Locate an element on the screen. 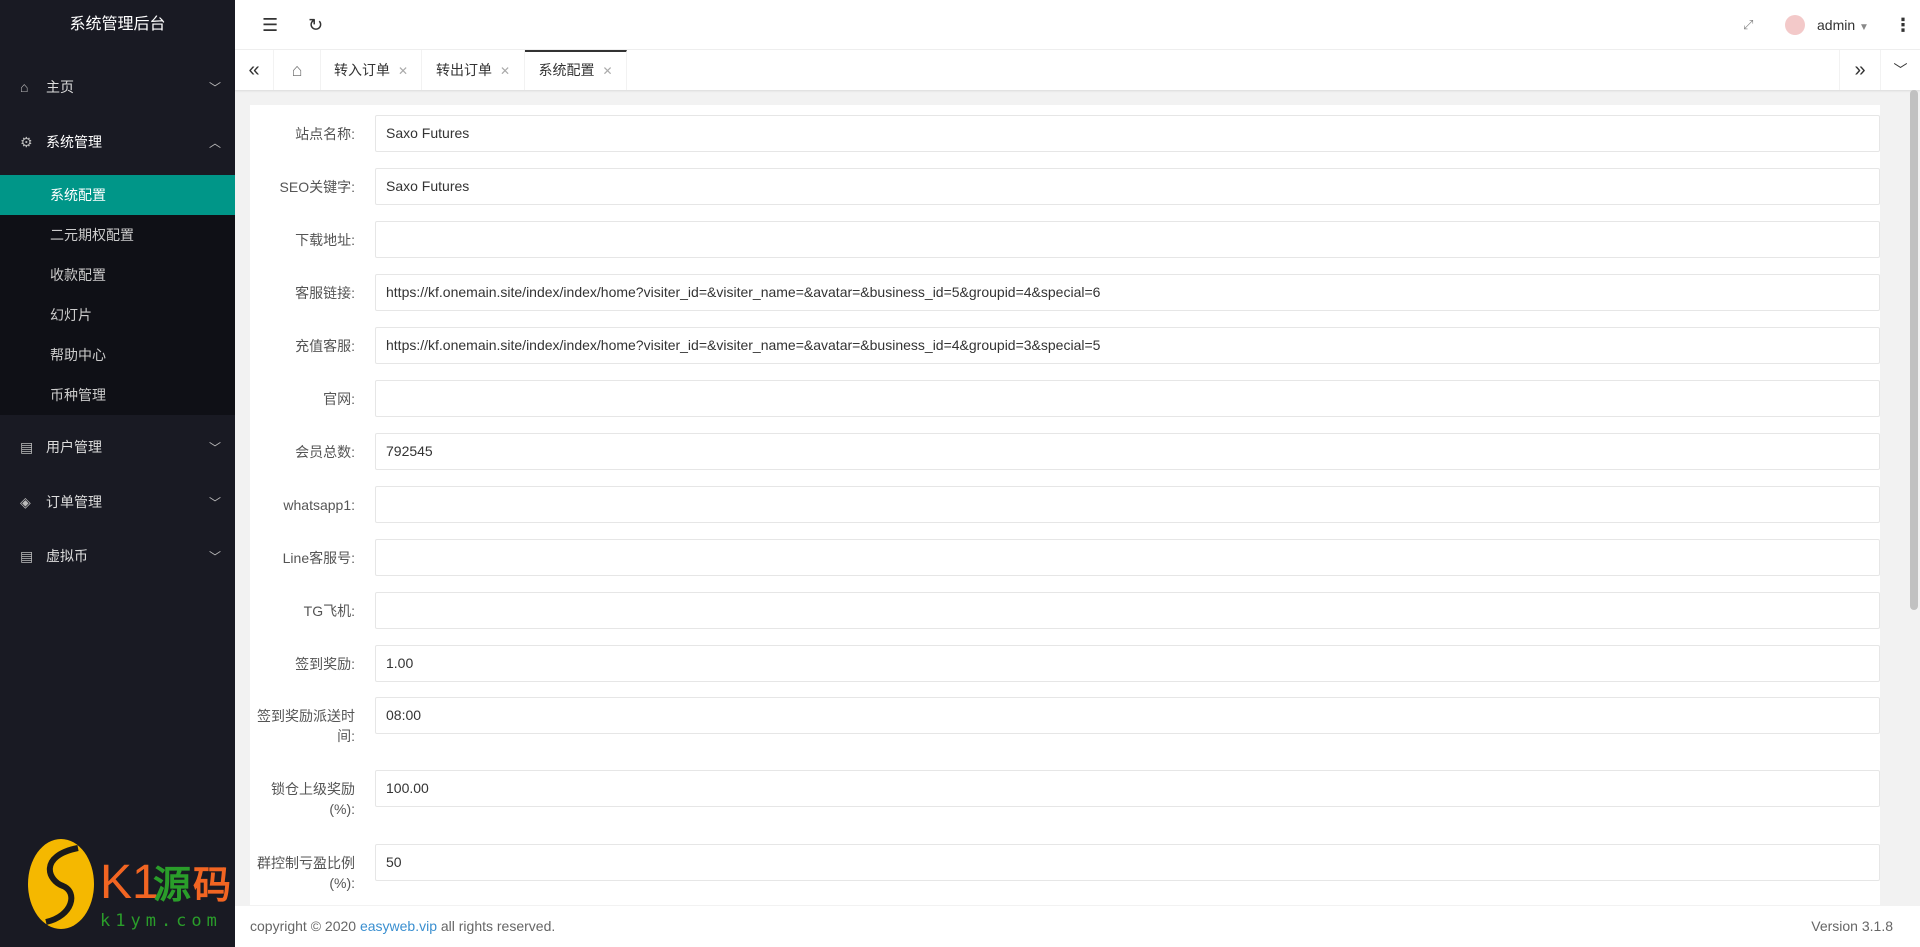  tab-options-dropdown: ﹀ is located at coordinates (1900, 70).